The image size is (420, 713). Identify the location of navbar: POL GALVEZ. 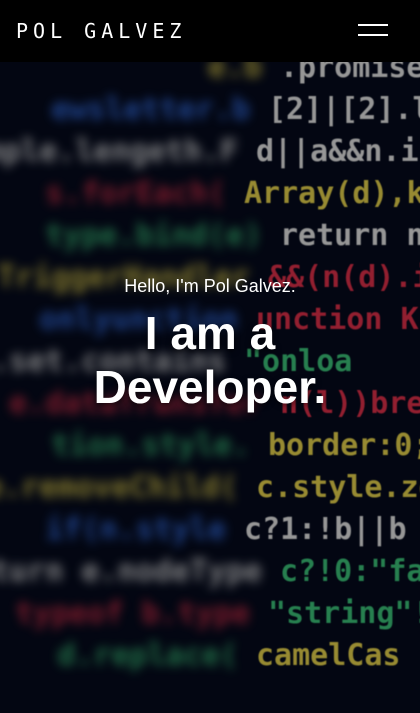
(210, 31).